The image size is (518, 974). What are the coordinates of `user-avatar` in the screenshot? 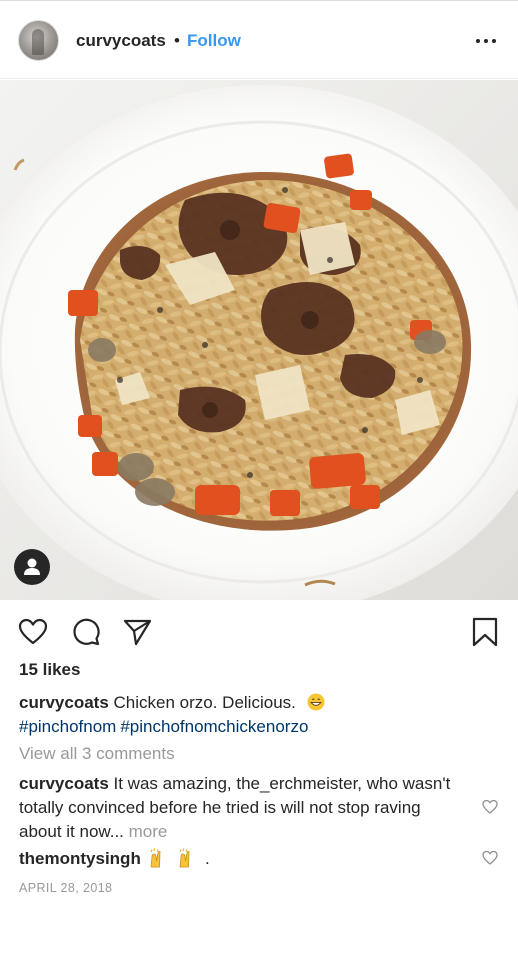 It's located at (38, 40).